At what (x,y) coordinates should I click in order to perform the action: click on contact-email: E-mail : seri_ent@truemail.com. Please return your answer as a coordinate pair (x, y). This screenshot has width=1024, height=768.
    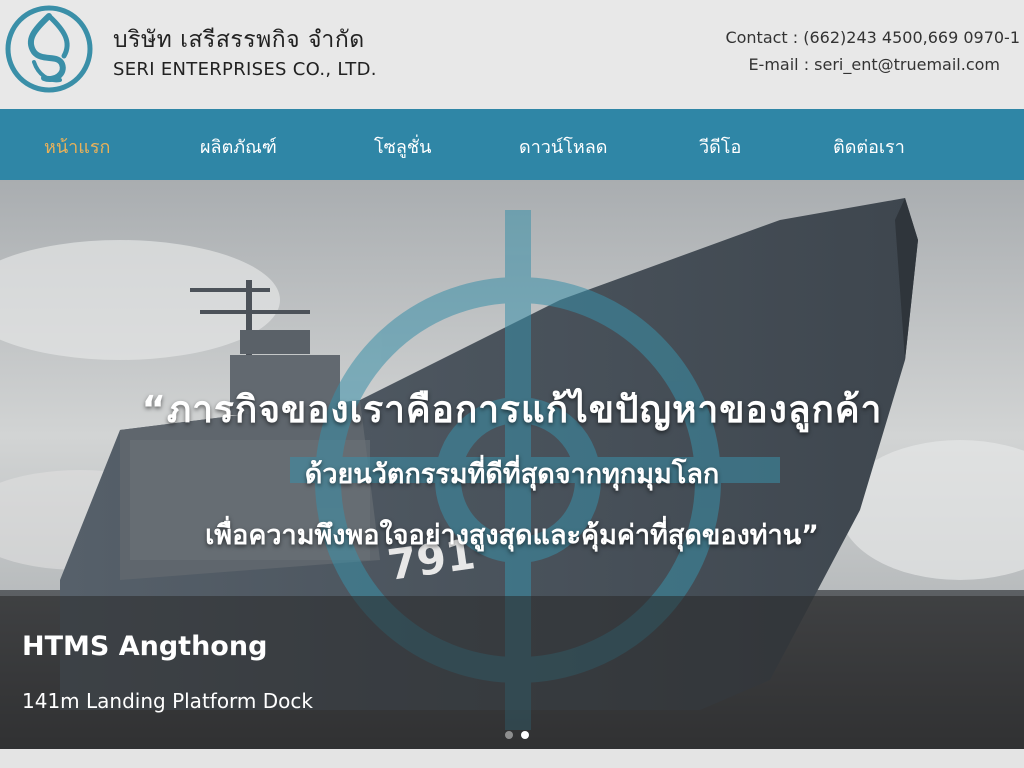
    Looking at the image, I should click on (820, 64).